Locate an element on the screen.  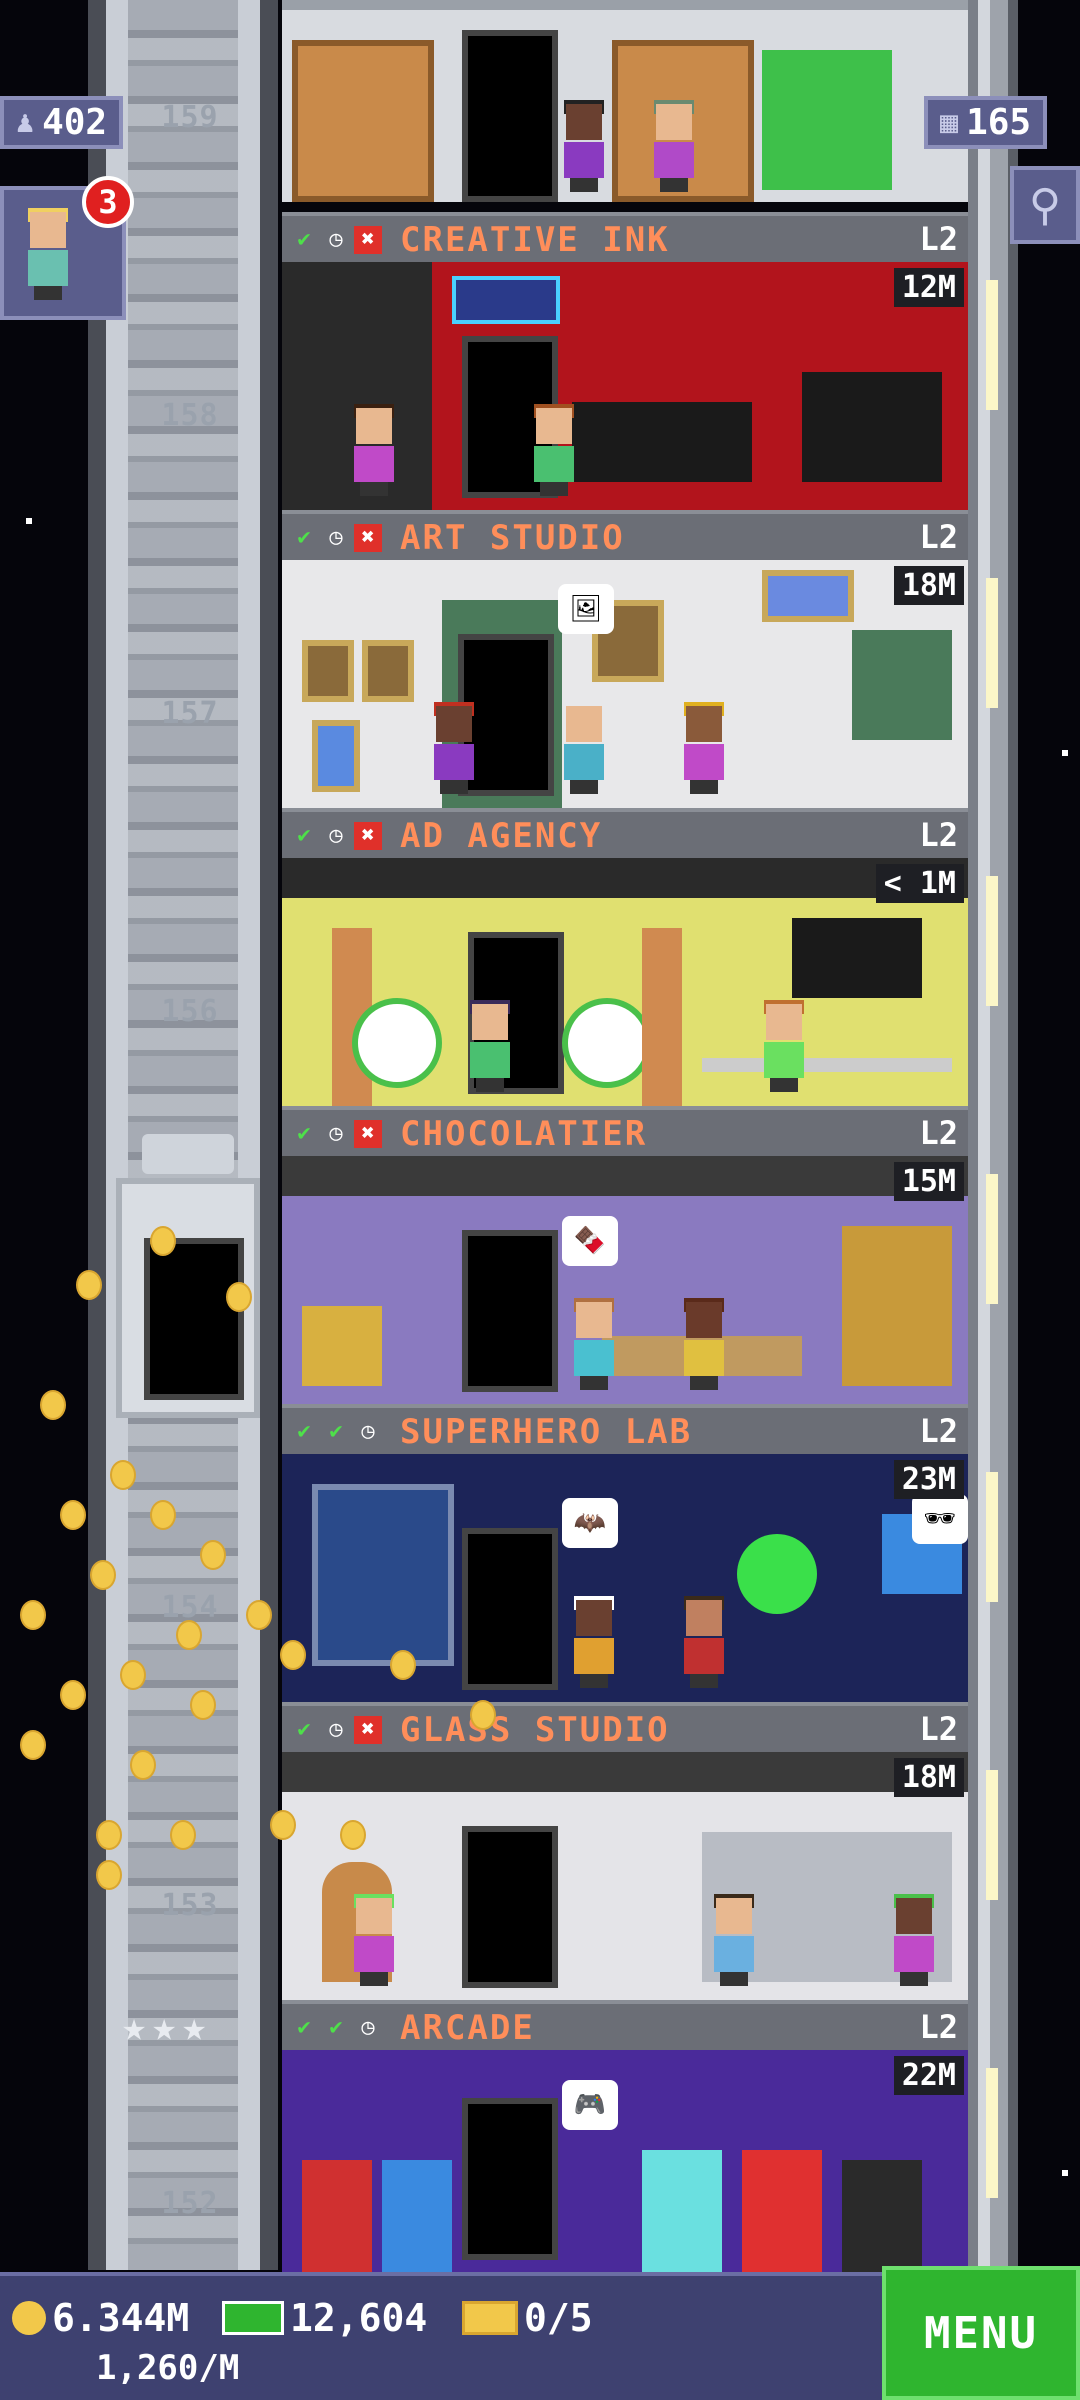
bux-balance: 12,604 is located at coordinates (324, 2318).